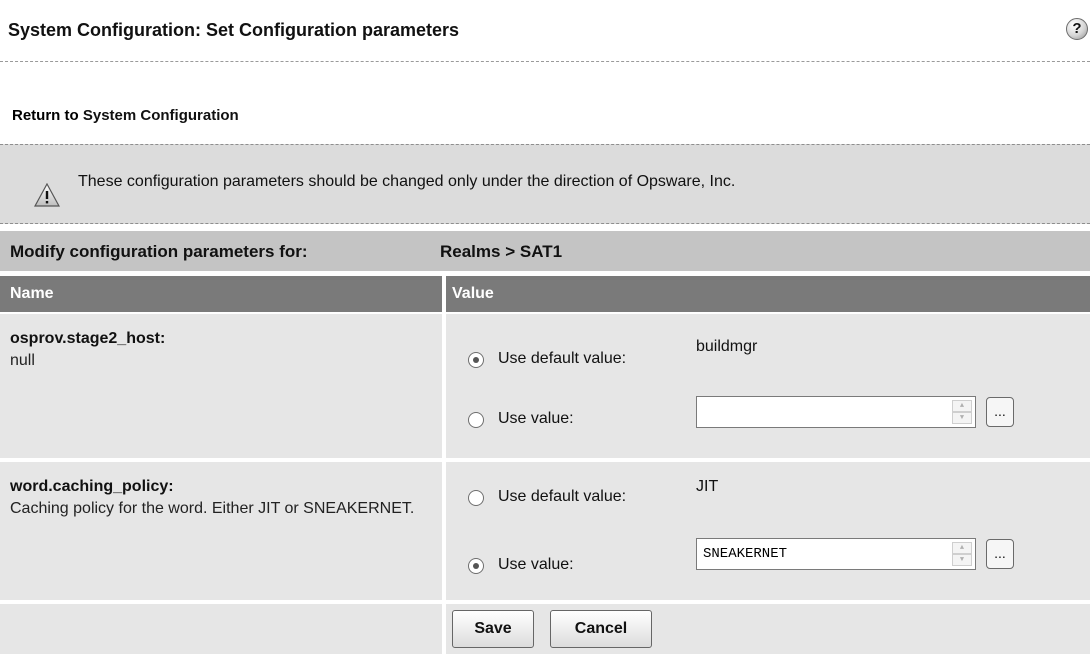  Describe the element at coordinates (768, 294) in the screenshot. I see `column-header-value: Value` at that location.